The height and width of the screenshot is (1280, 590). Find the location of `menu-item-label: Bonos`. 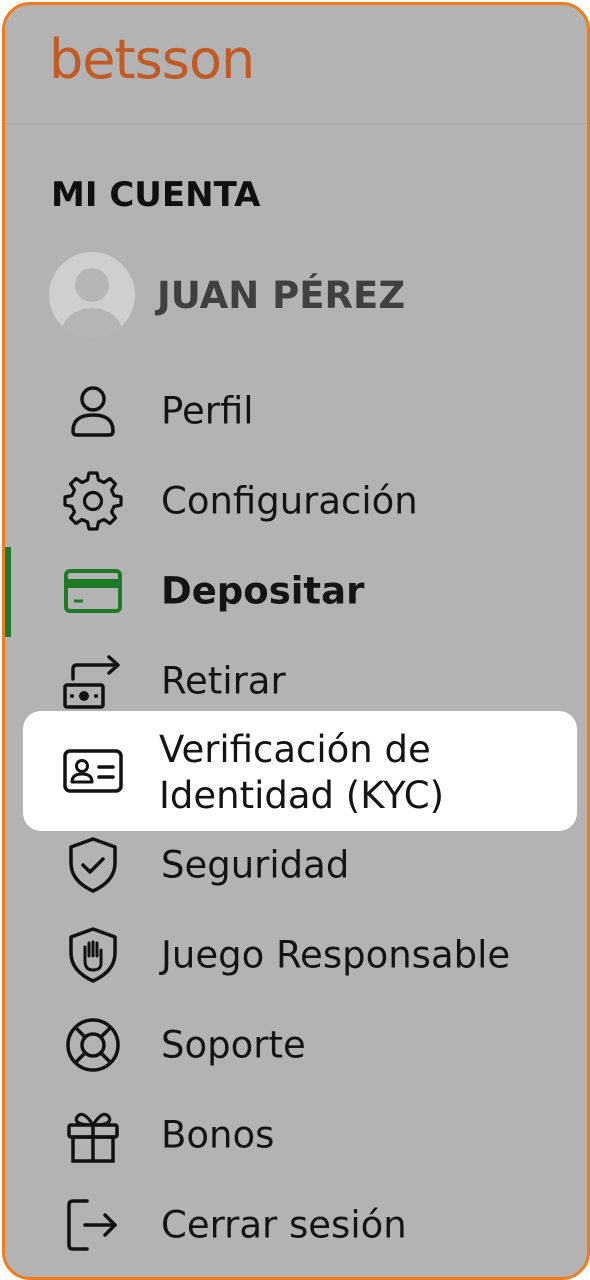

menu-item-label: Bonos is located at coordinates (218, 1135).